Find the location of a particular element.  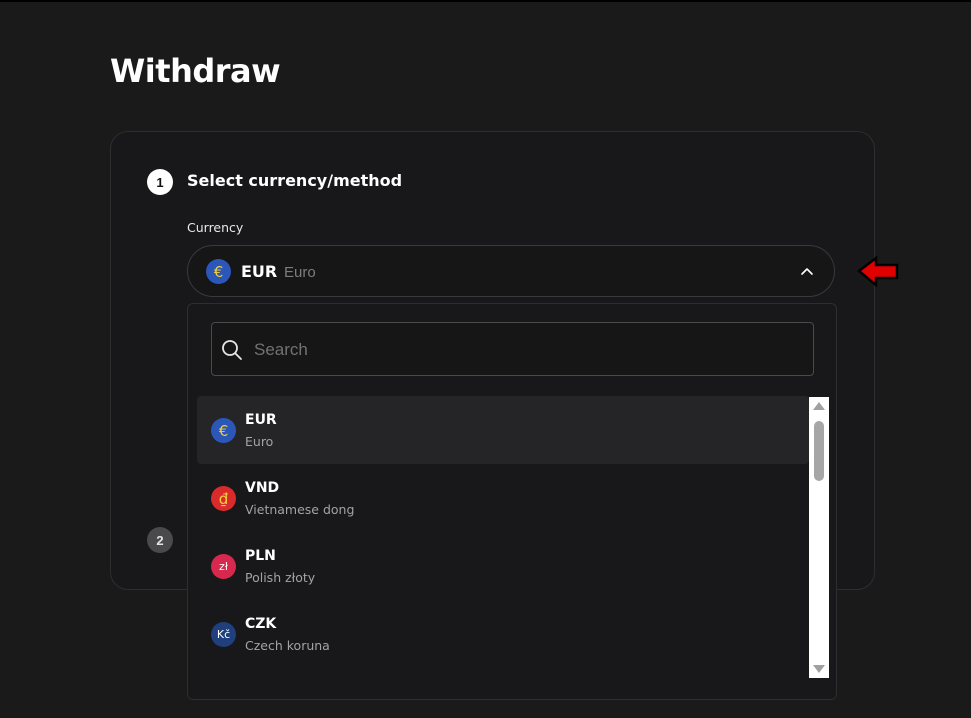

currency-name: Czech koruna is located at coordinates (287, 645).